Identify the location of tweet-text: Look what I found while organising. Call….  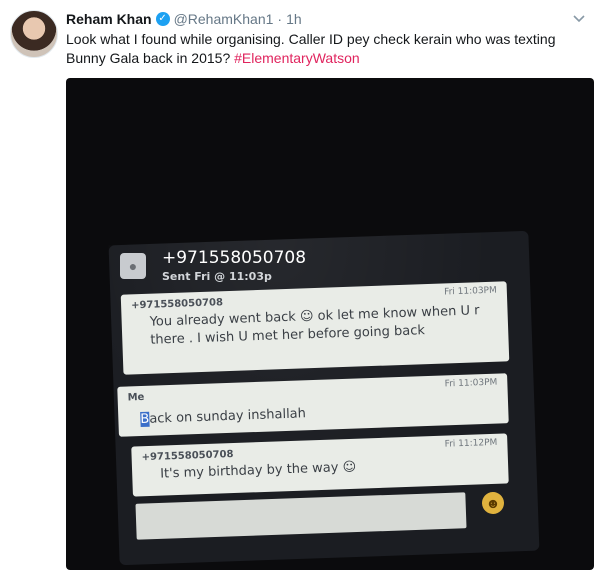
(326, 49).